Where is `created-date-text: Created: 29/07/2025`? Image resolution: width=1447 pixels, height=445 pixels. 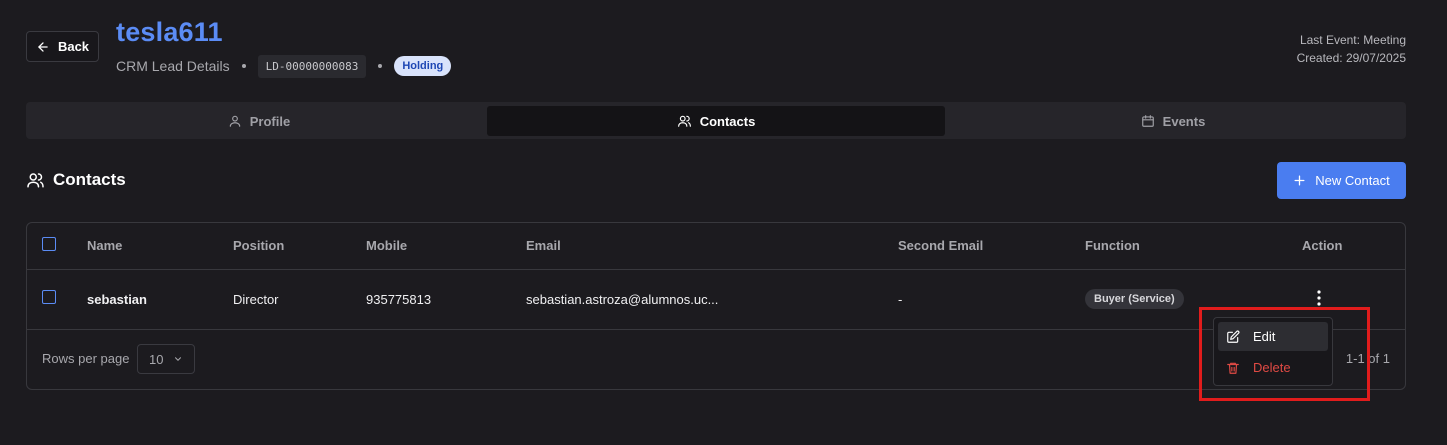
created-date-text: Created: 29/07/2025 is located at coordinates (1351, 58).